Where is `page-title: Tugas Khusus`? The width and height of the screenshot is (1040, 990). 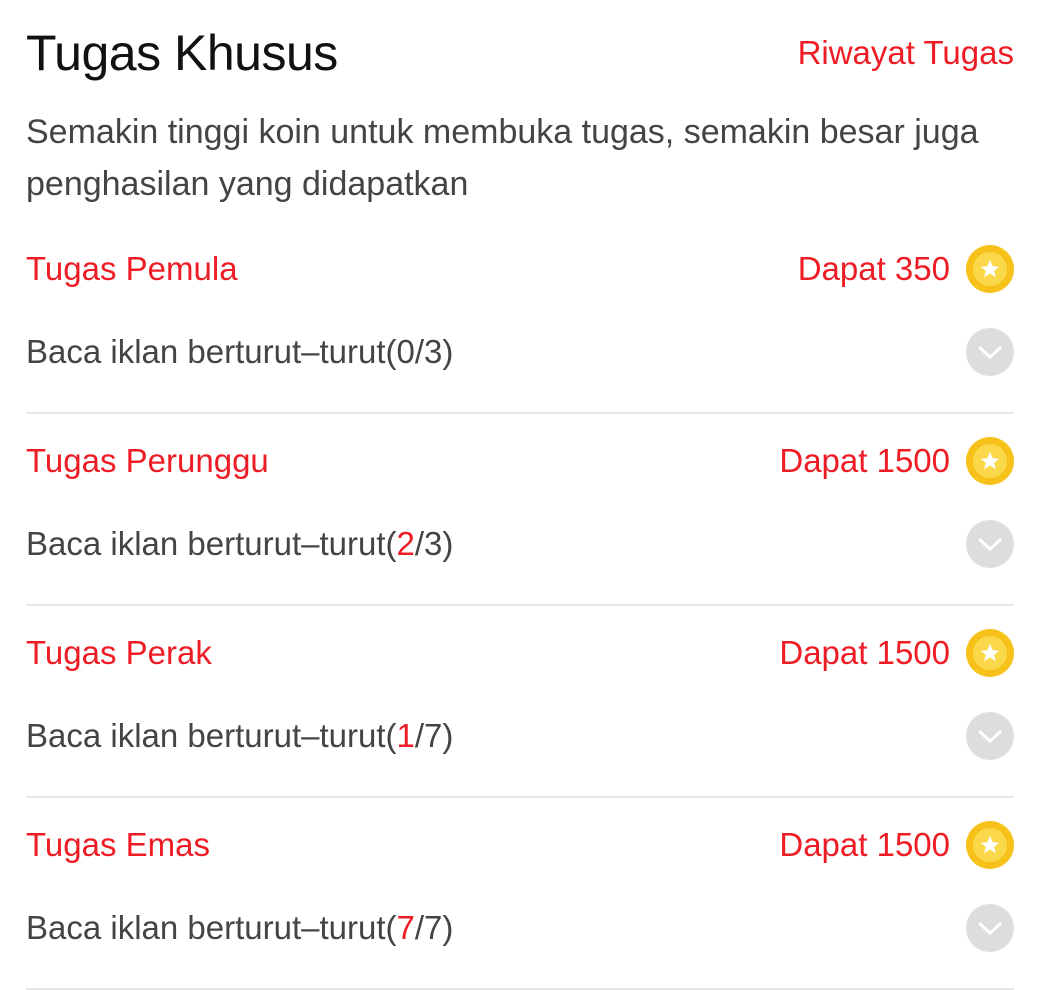 page-title: Tugas Khusus is located at coordinates (182, 53).